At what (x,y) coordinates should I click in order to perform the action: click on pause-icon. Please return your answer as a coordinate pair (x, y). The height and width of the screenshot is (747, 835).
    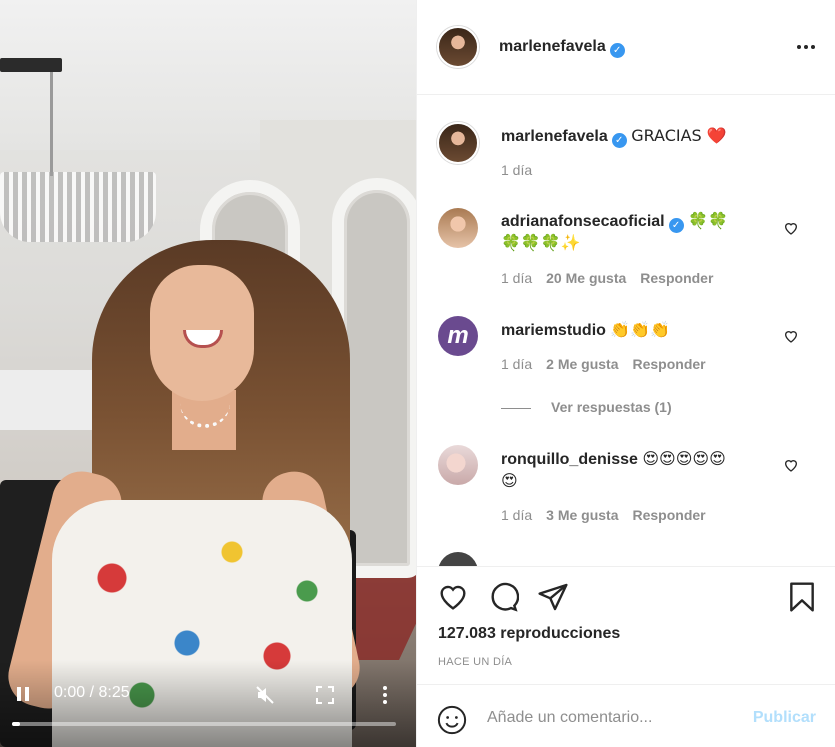
    Looking at the image, I should click on (23, 695).